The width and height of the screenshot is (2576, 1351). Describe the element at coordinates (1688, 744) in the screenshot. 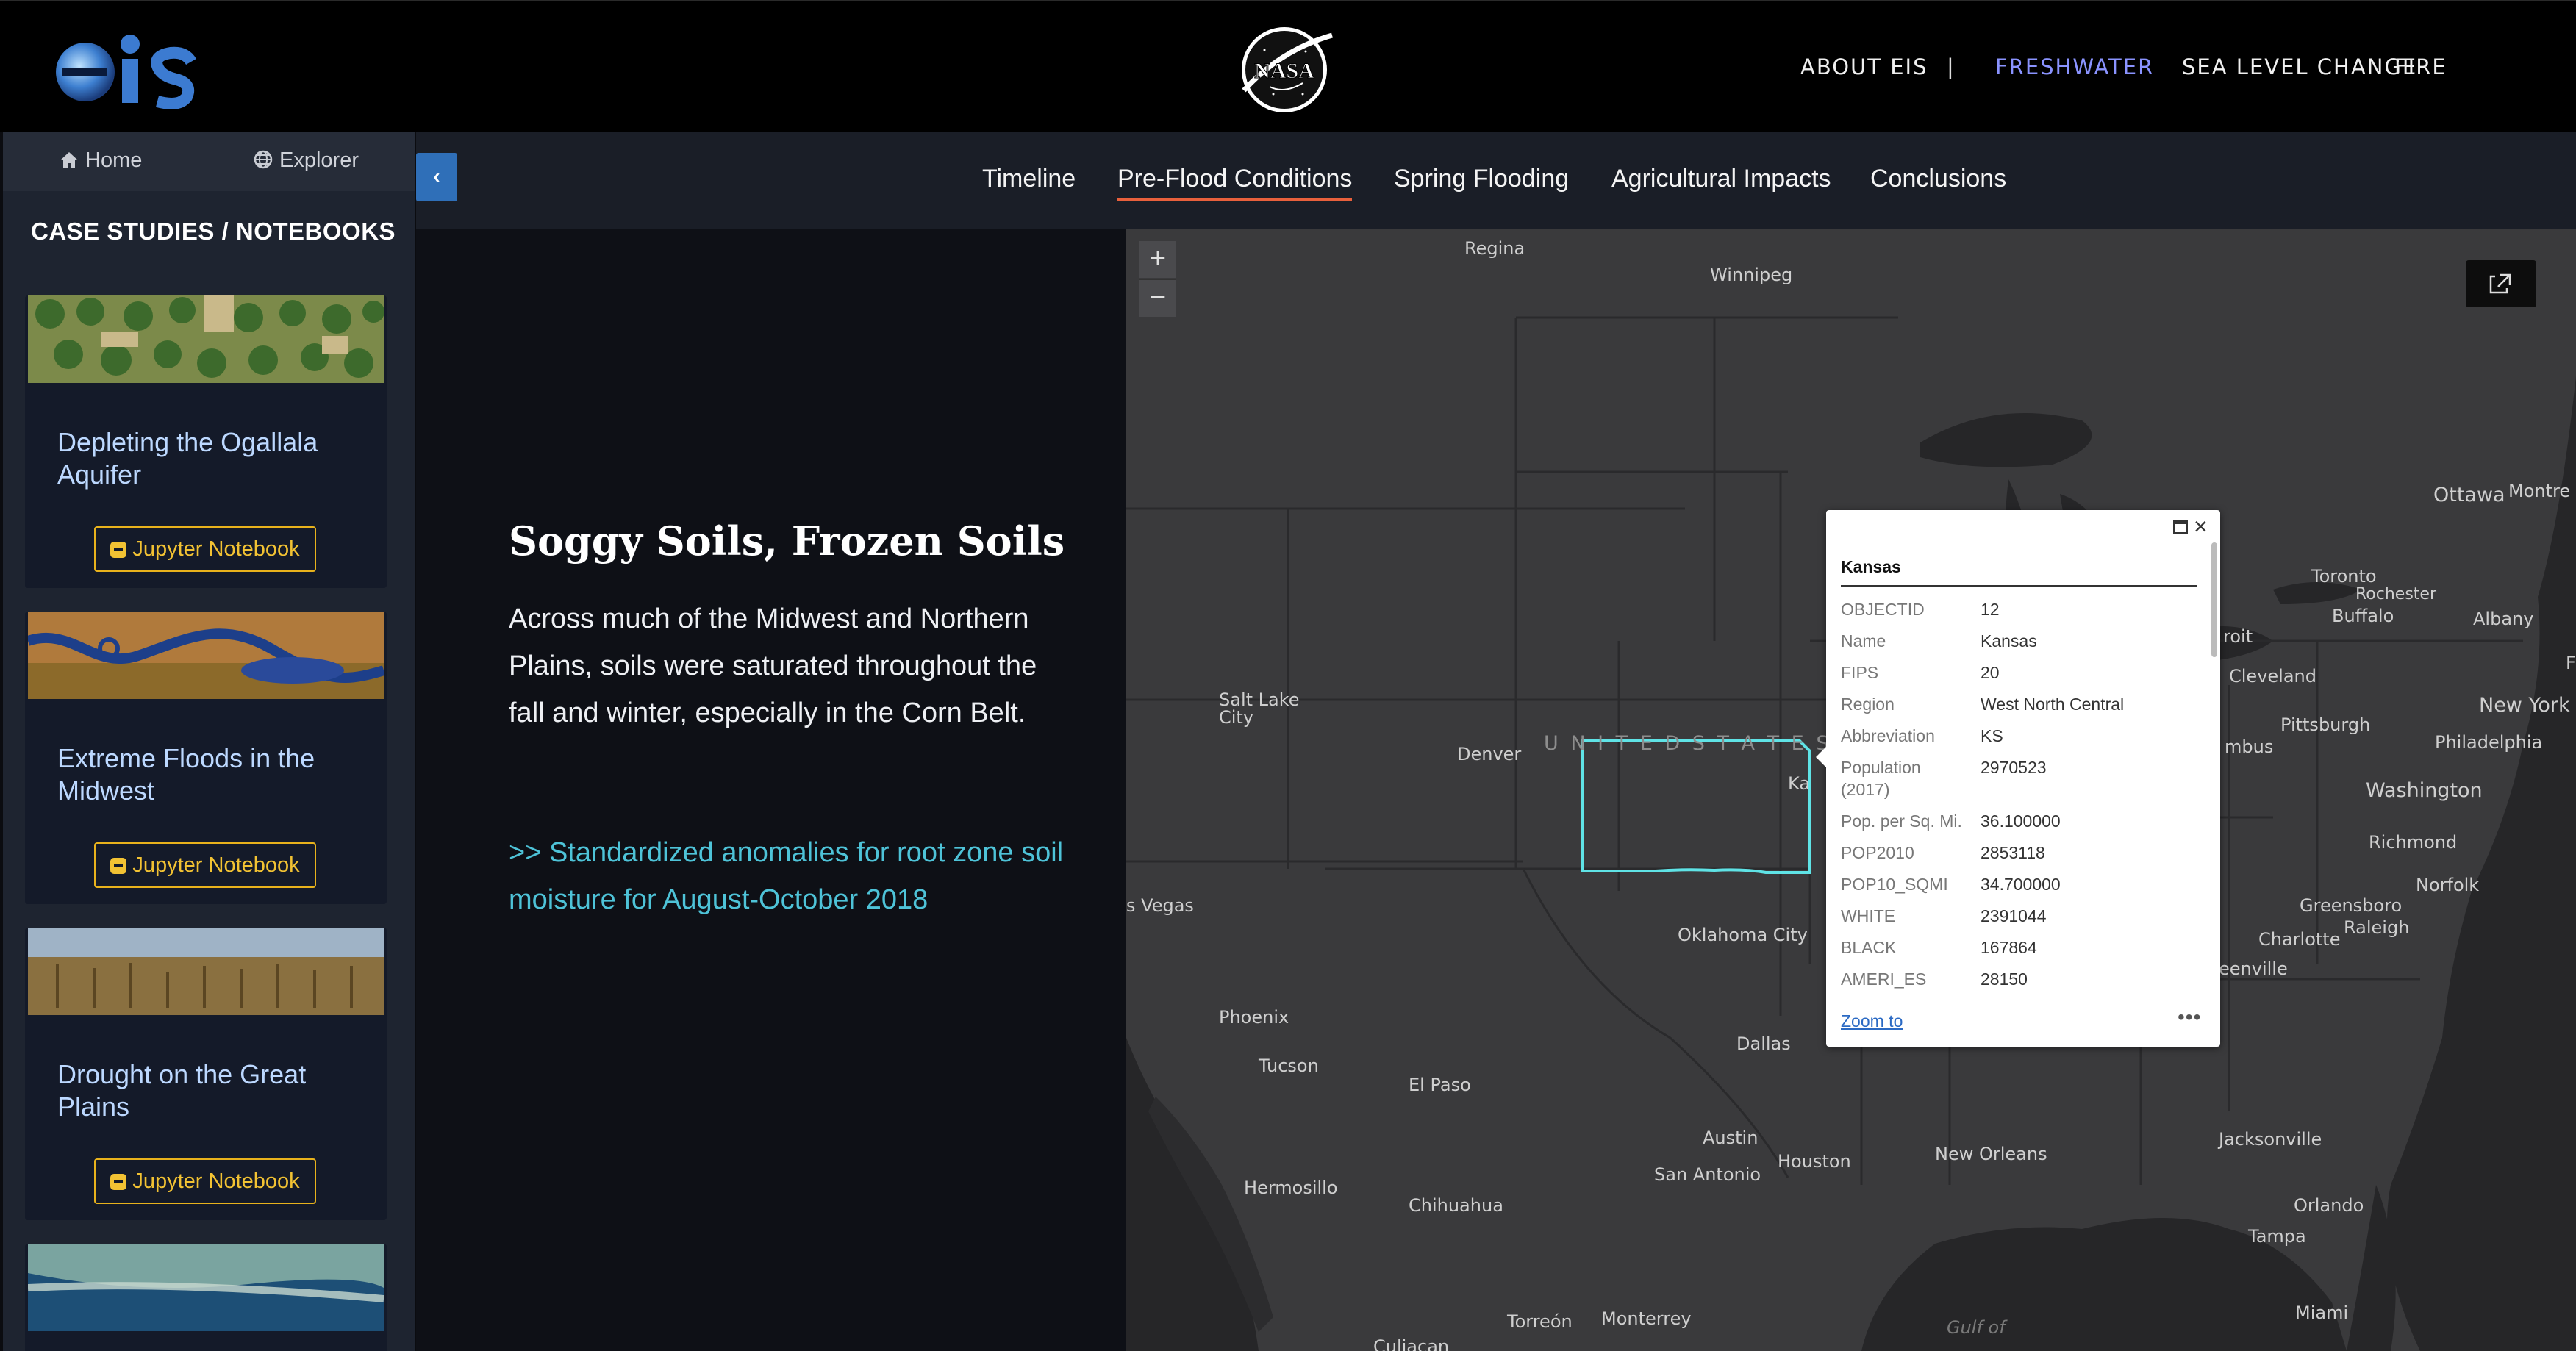

I see `map-label: U N I T E D S T A T E S` at that location.